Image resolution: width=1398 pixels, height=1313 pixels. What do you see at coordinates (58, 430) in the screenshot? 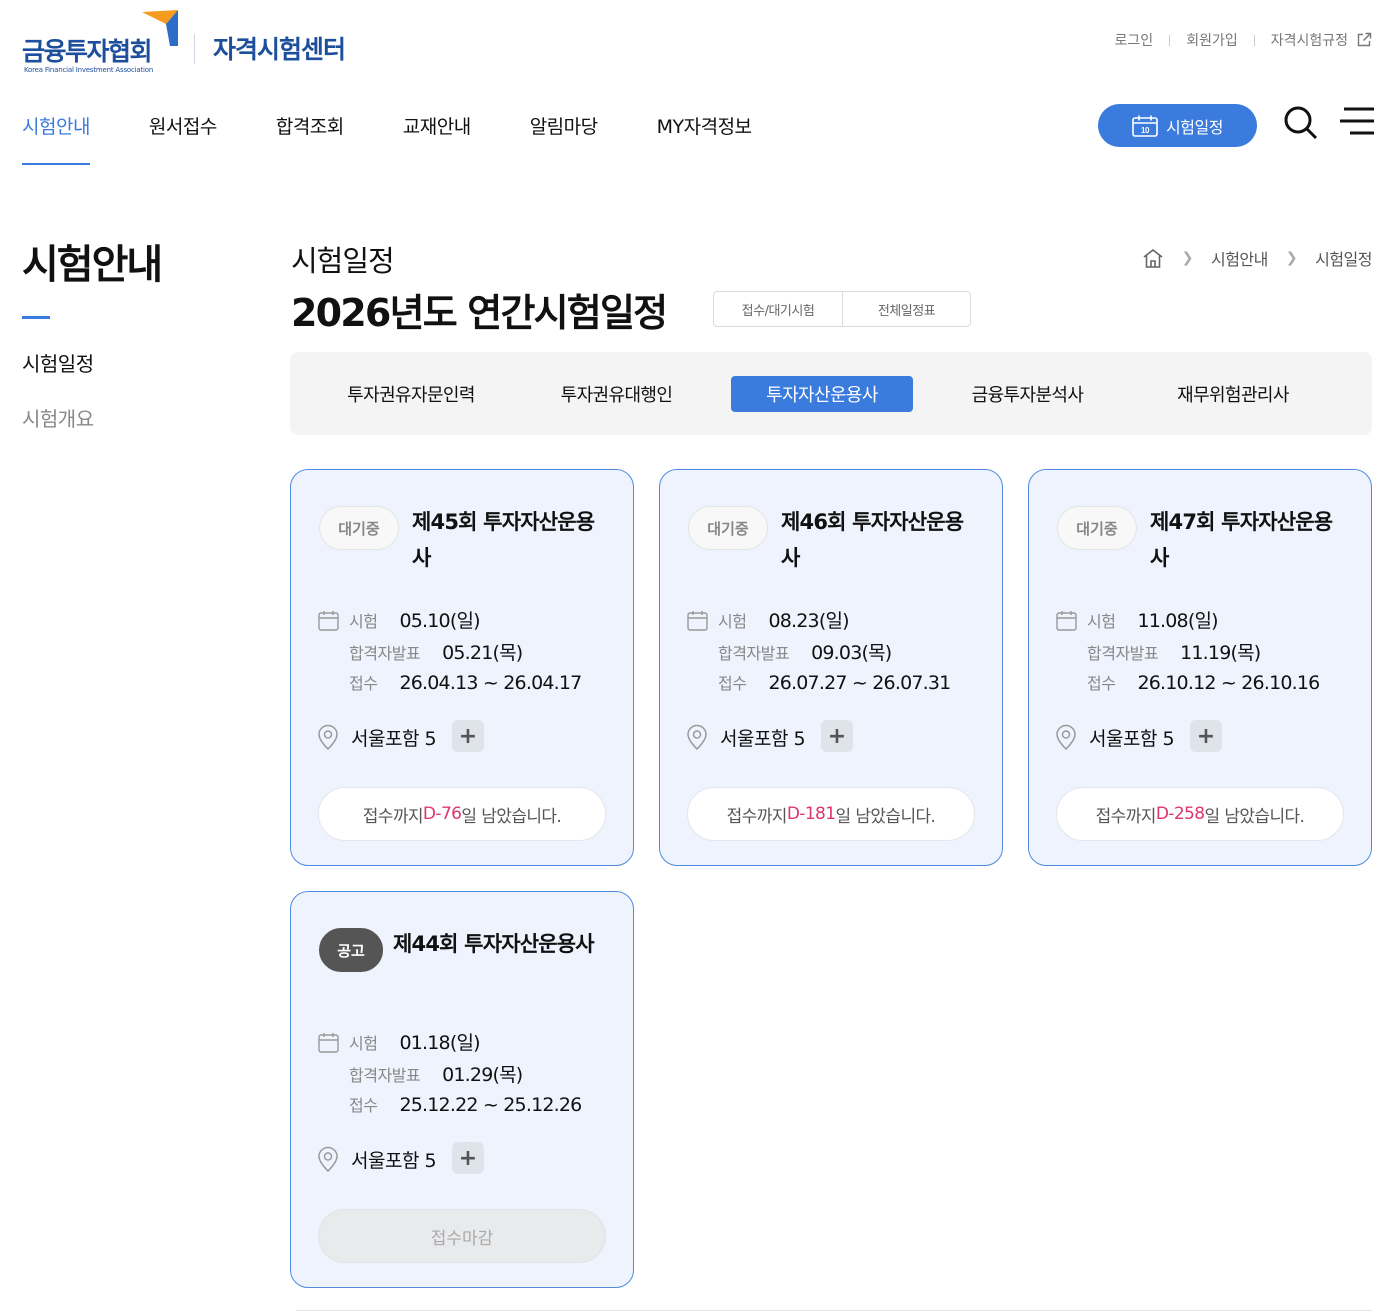
I see `sidebar-item-overview: 시험개요` at bounding box center [58, 430].